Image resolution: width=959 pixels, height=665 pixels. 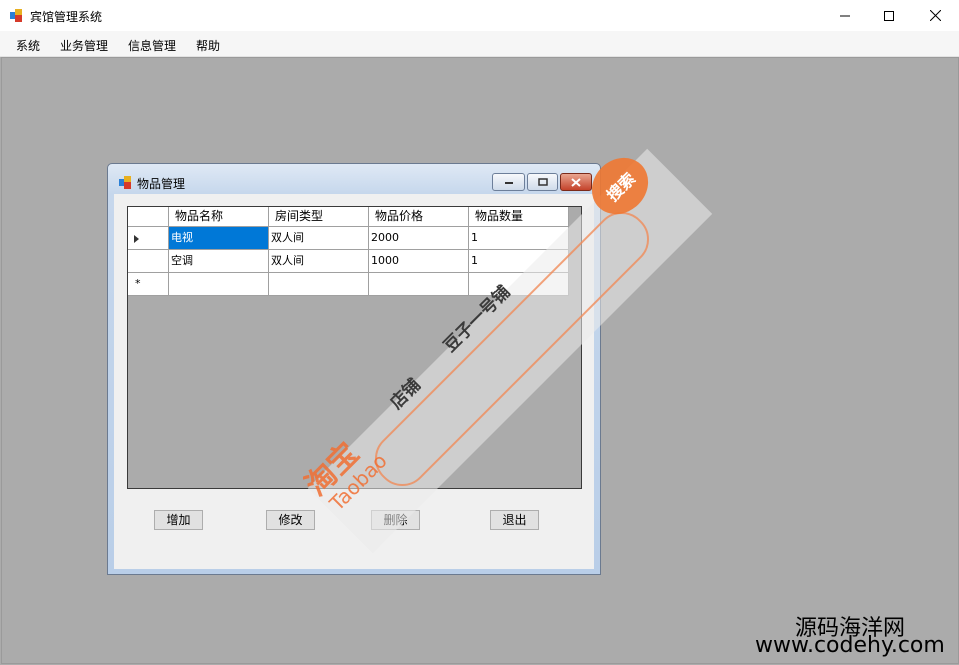 I want to click on menu-system: 系统, so click(x=28, y=45).